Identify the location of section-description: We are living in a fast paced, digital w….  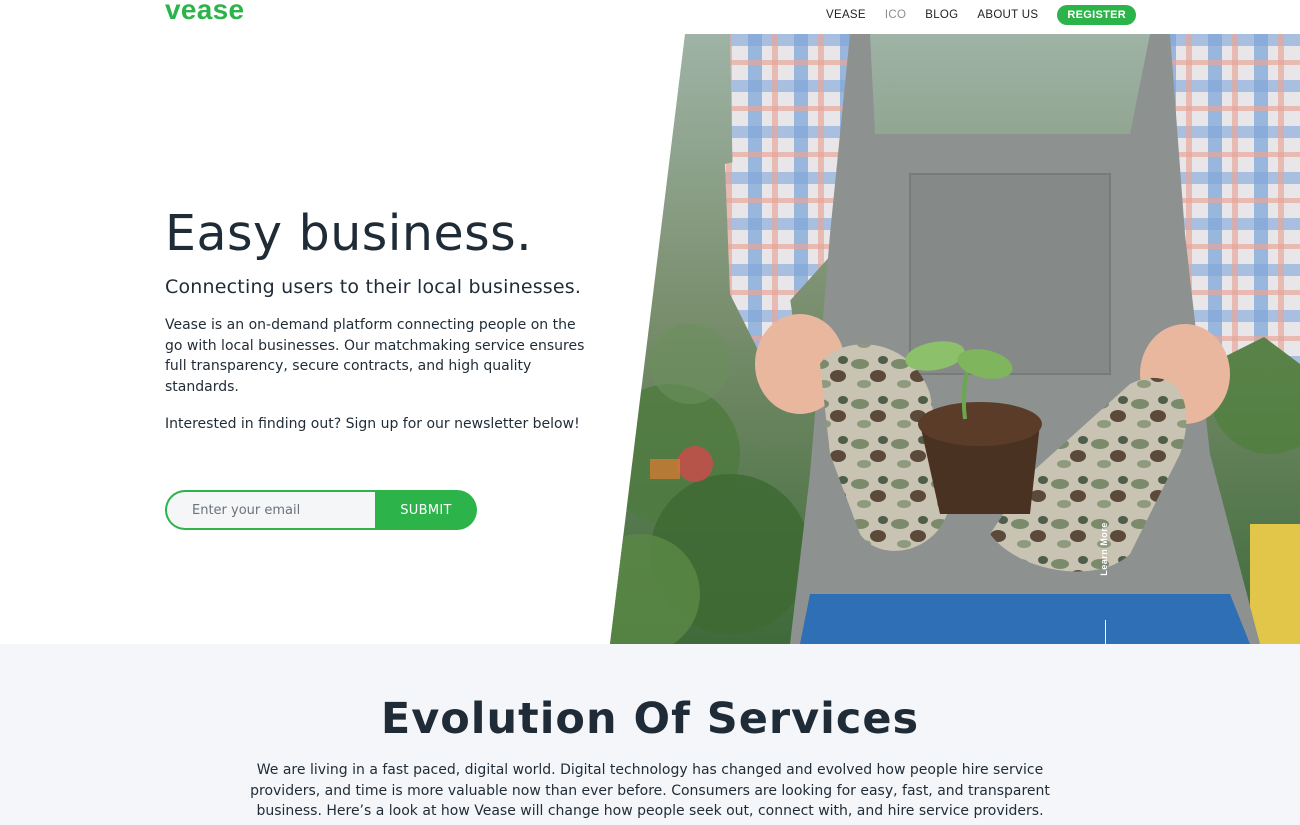
(650, 790).